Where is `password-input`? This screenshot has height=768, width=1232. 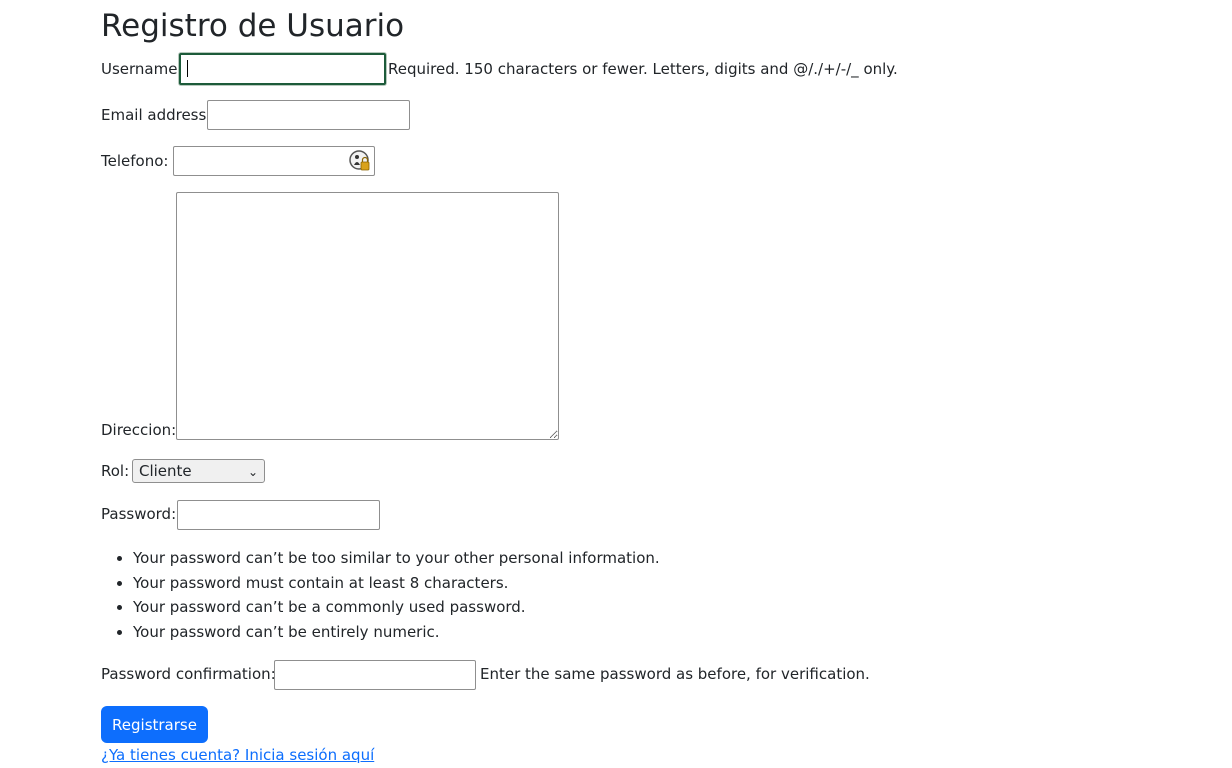 password-input is located at coordinates (278, 515).